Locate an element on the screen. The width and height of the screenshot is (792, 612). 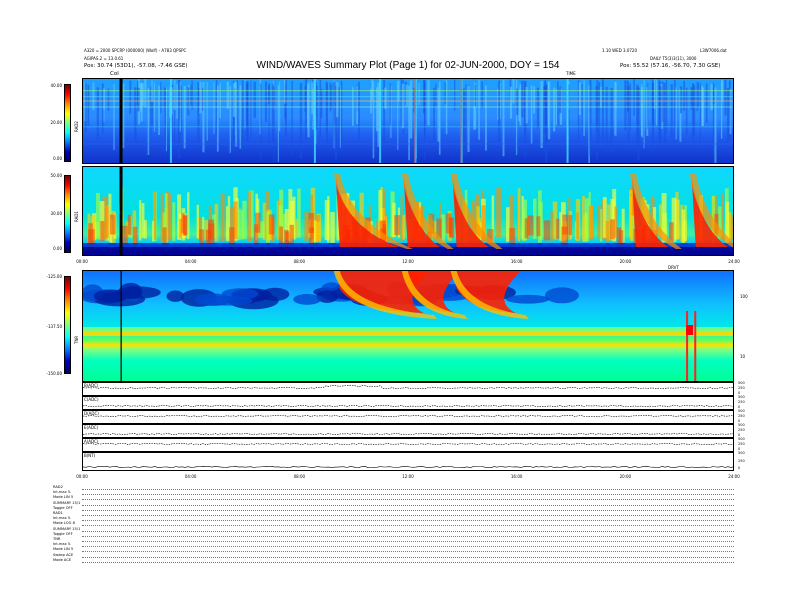
rad1-xtick: 16:00 is located at coordinates (516, 261).